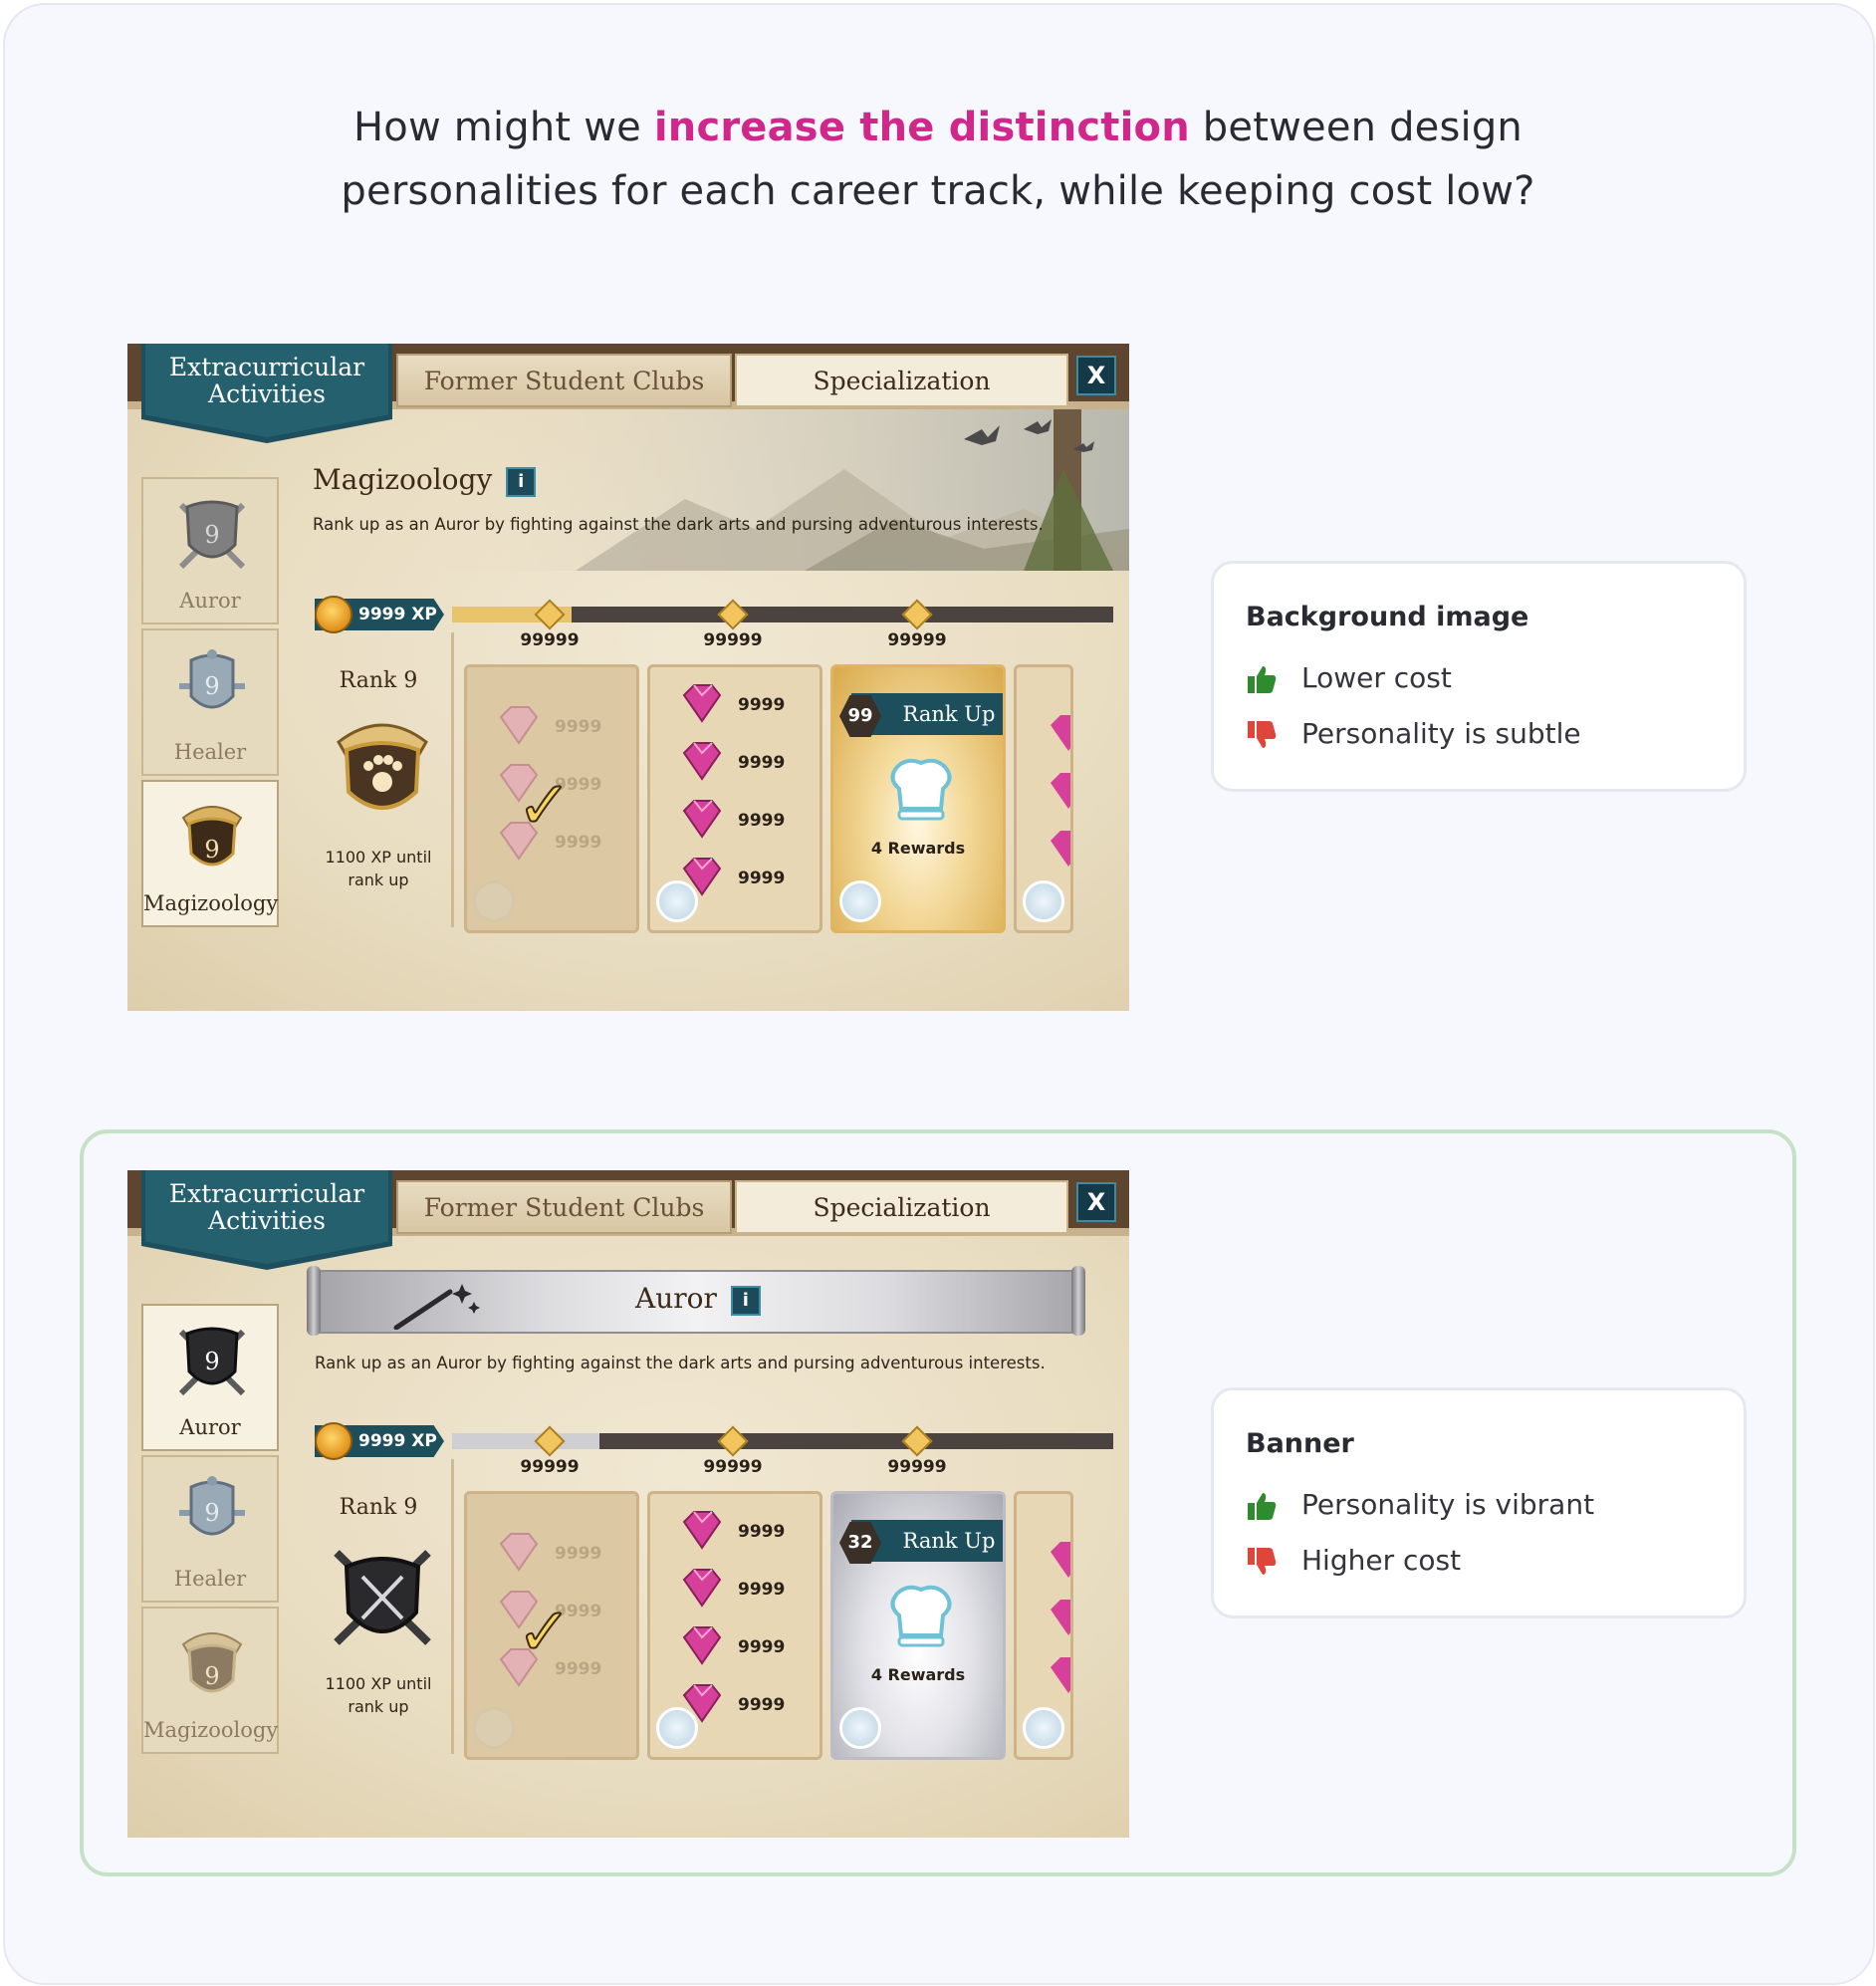 The height and width of the screenshot is (1986, 1876). I want to click on section-title: Magizoology i, so click(425, 480).